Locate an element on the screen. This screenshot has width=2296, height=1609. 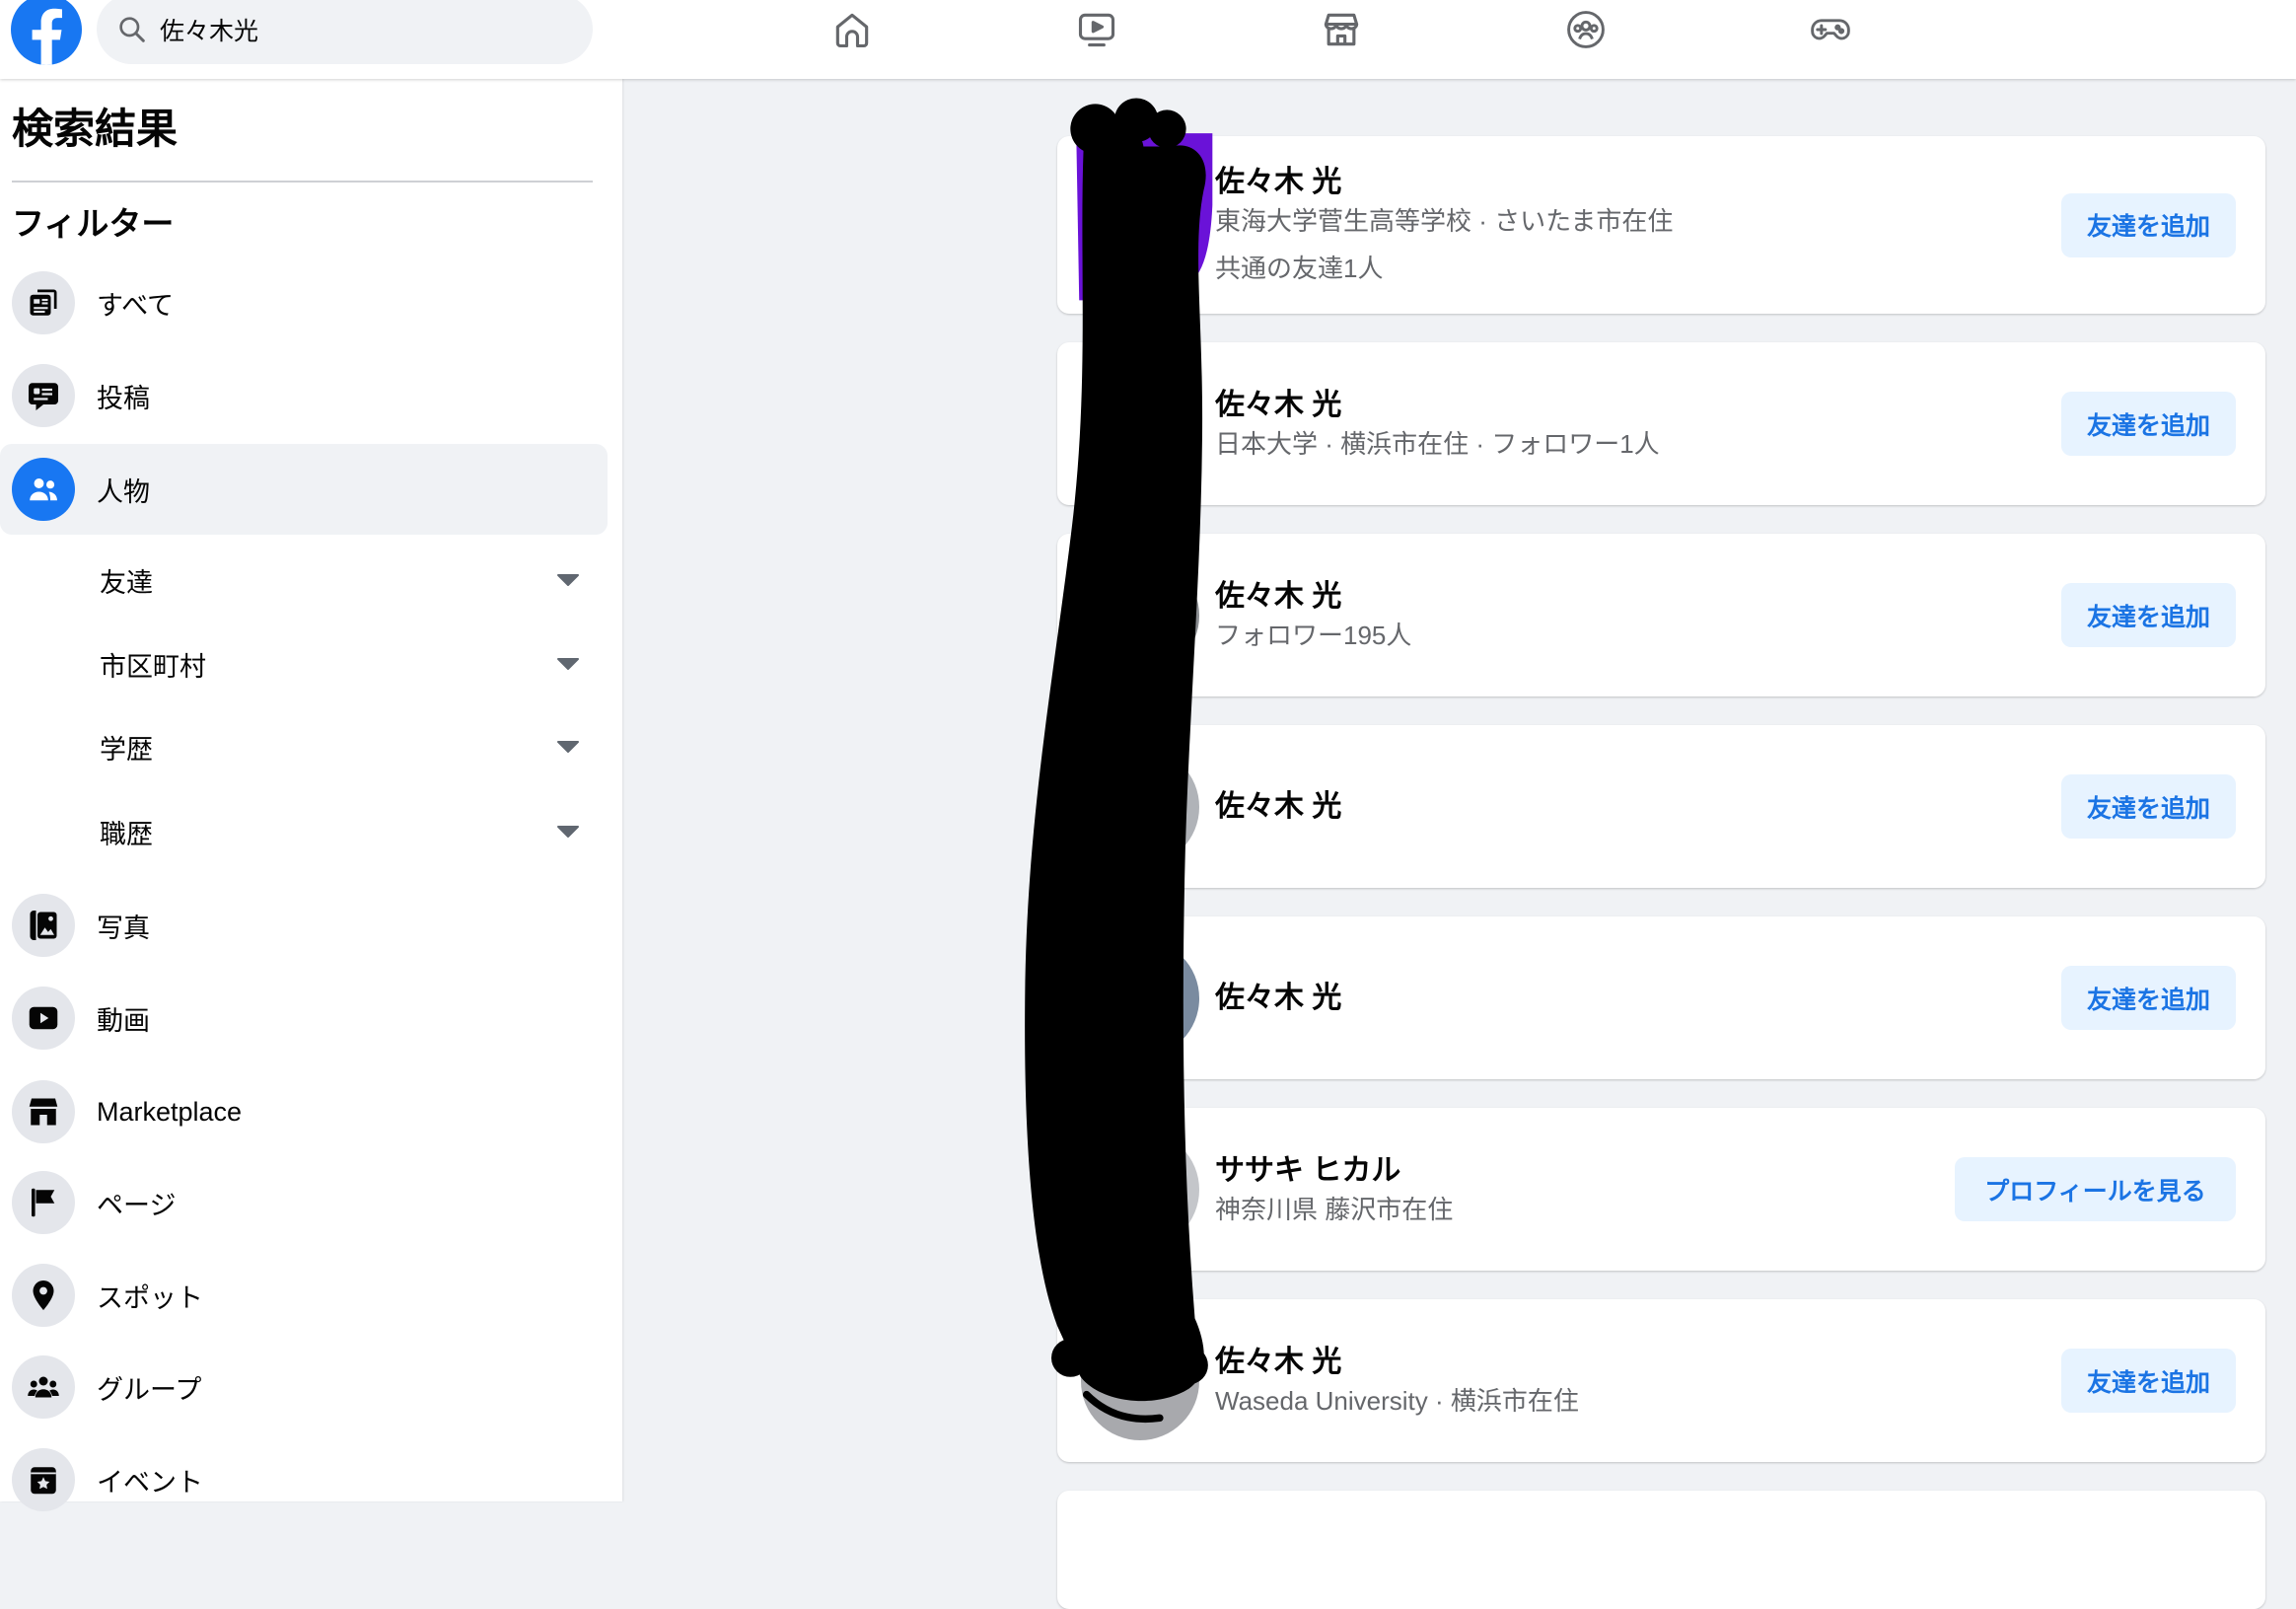
result-card: 佐々木 光 Waseda University · 横浜市在住 友達を追加 is located at coordinates (1661, 1381).